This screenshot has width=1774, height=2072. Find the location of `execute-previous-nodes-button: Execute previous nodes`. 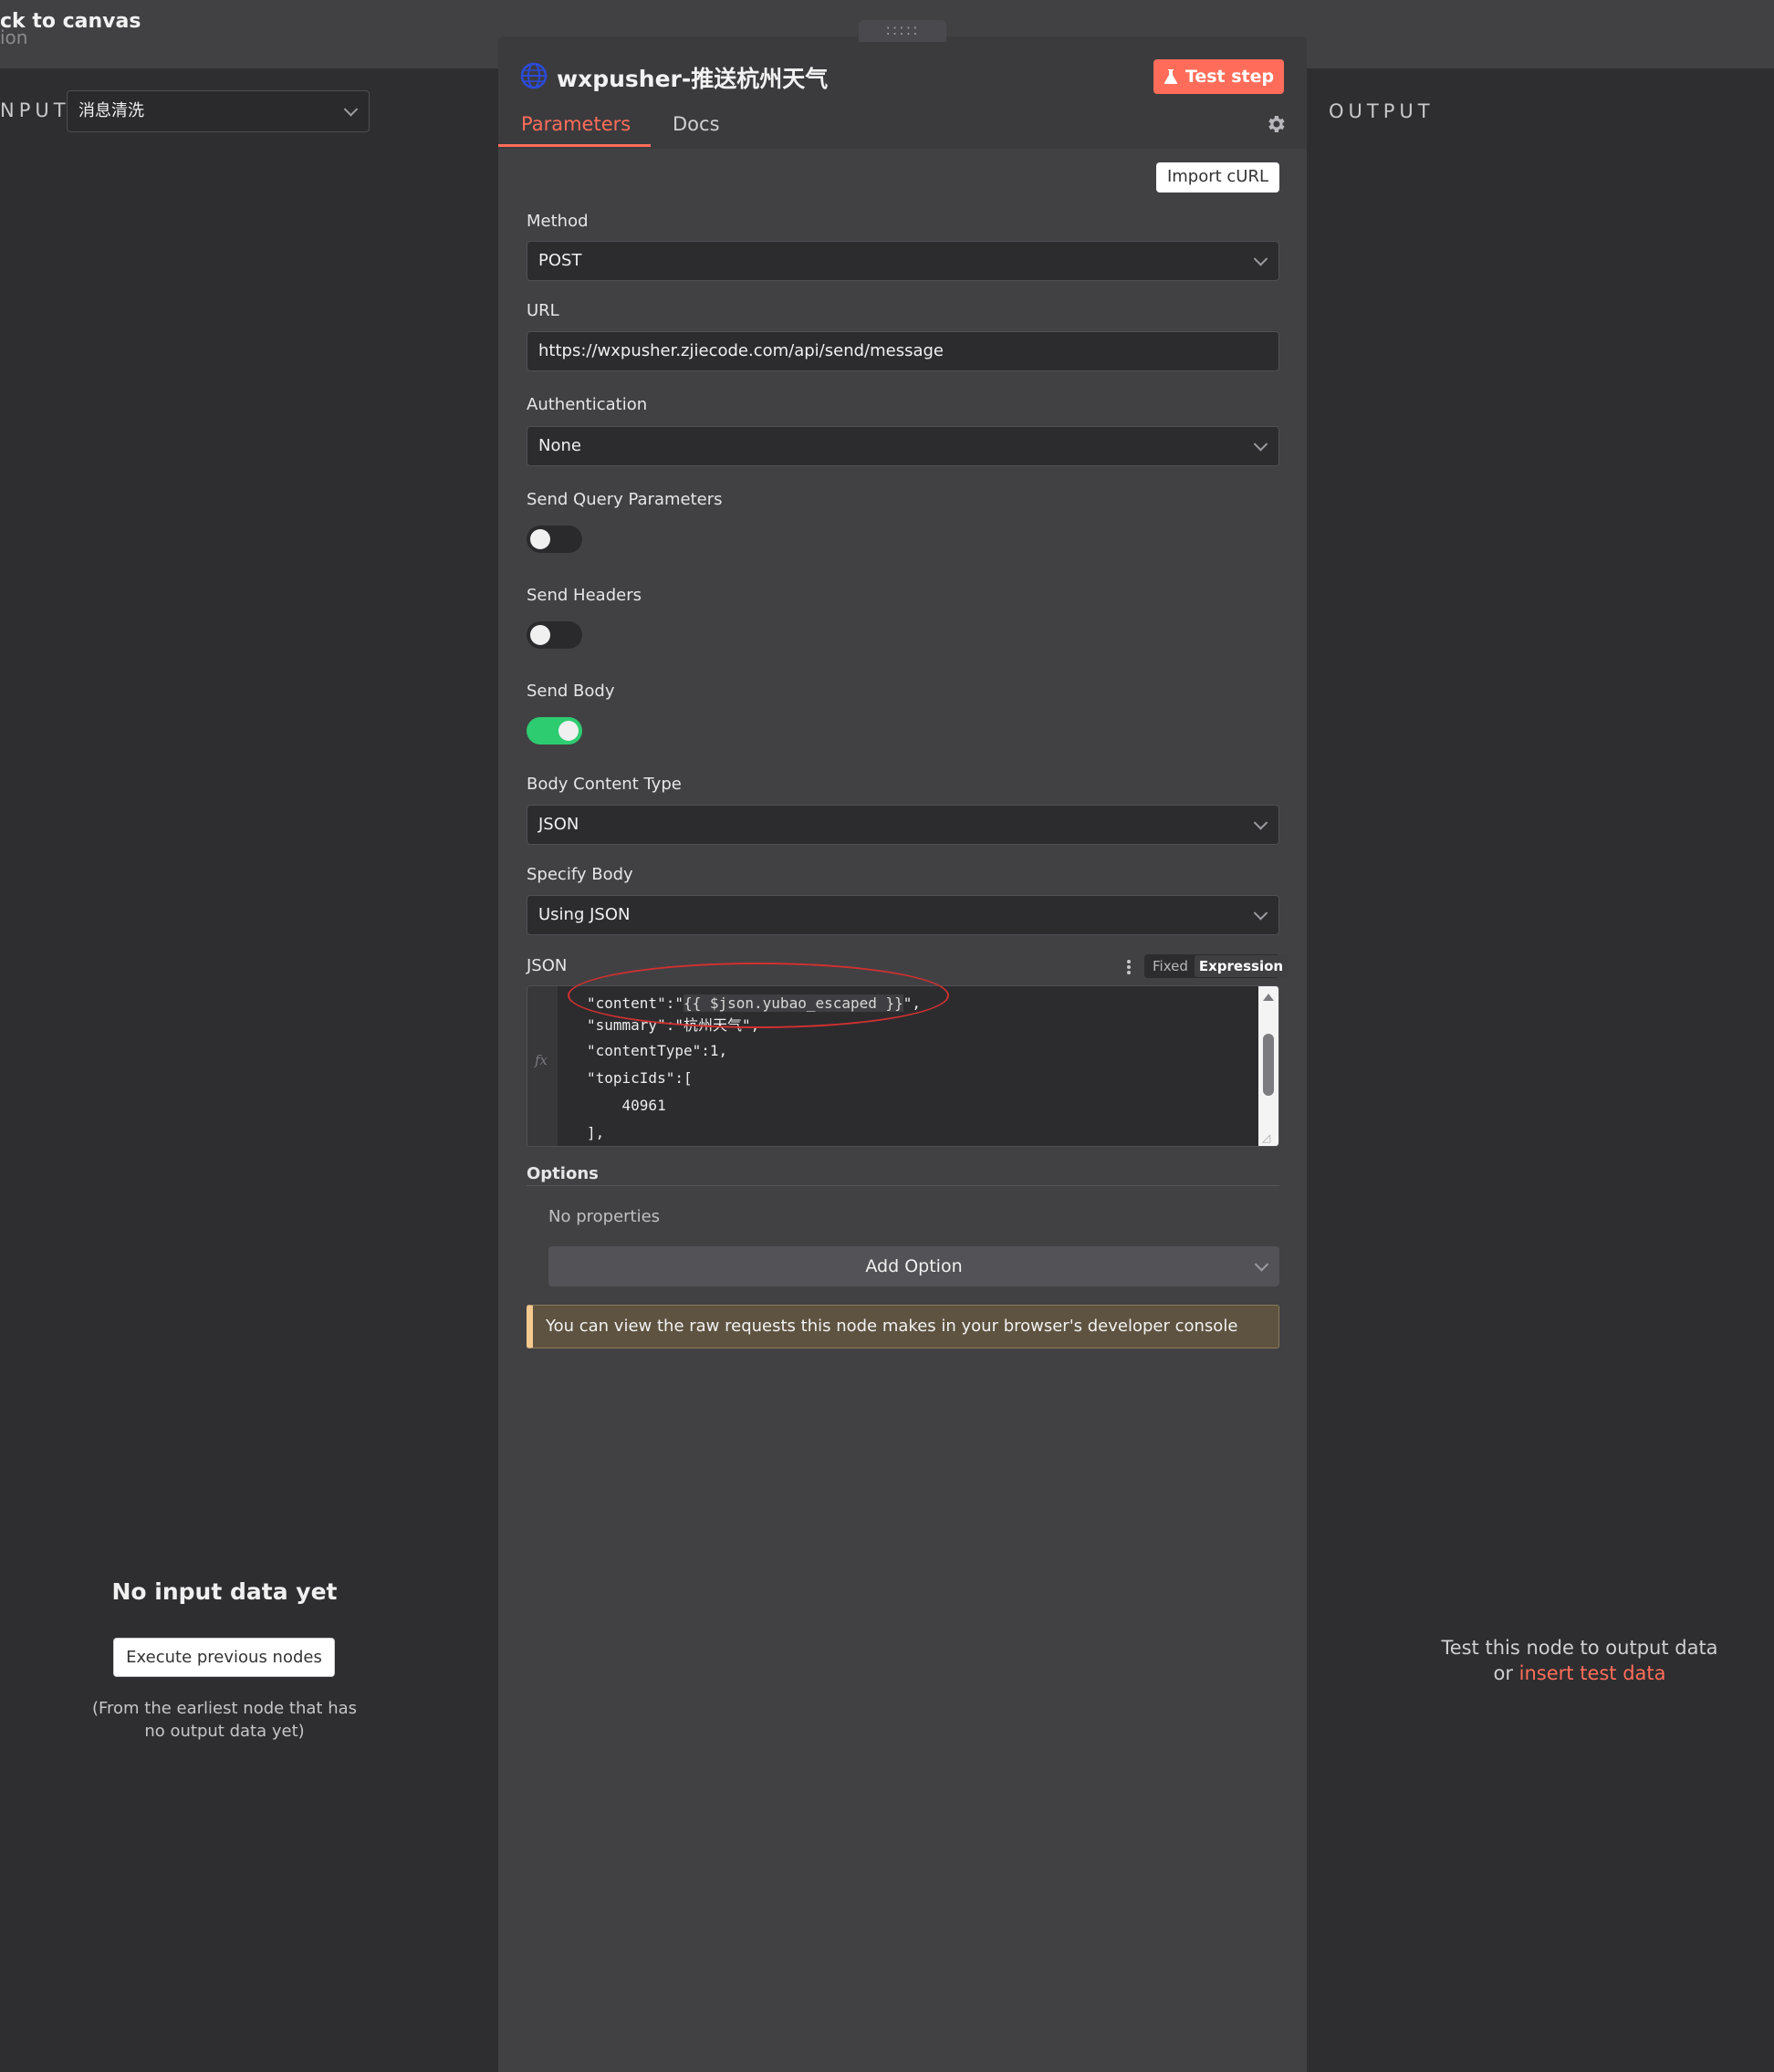

execute-previous-nodes-button: Execute previous nodes is located at coordinates (224, 1657).